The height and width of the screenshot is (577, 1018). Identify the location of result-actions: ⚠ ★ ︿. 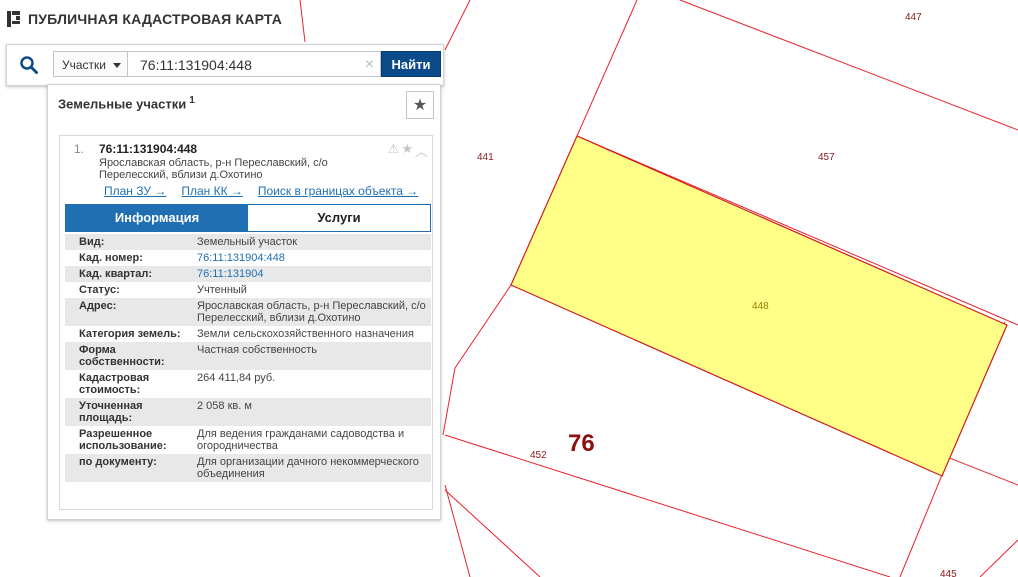
(408, 150).